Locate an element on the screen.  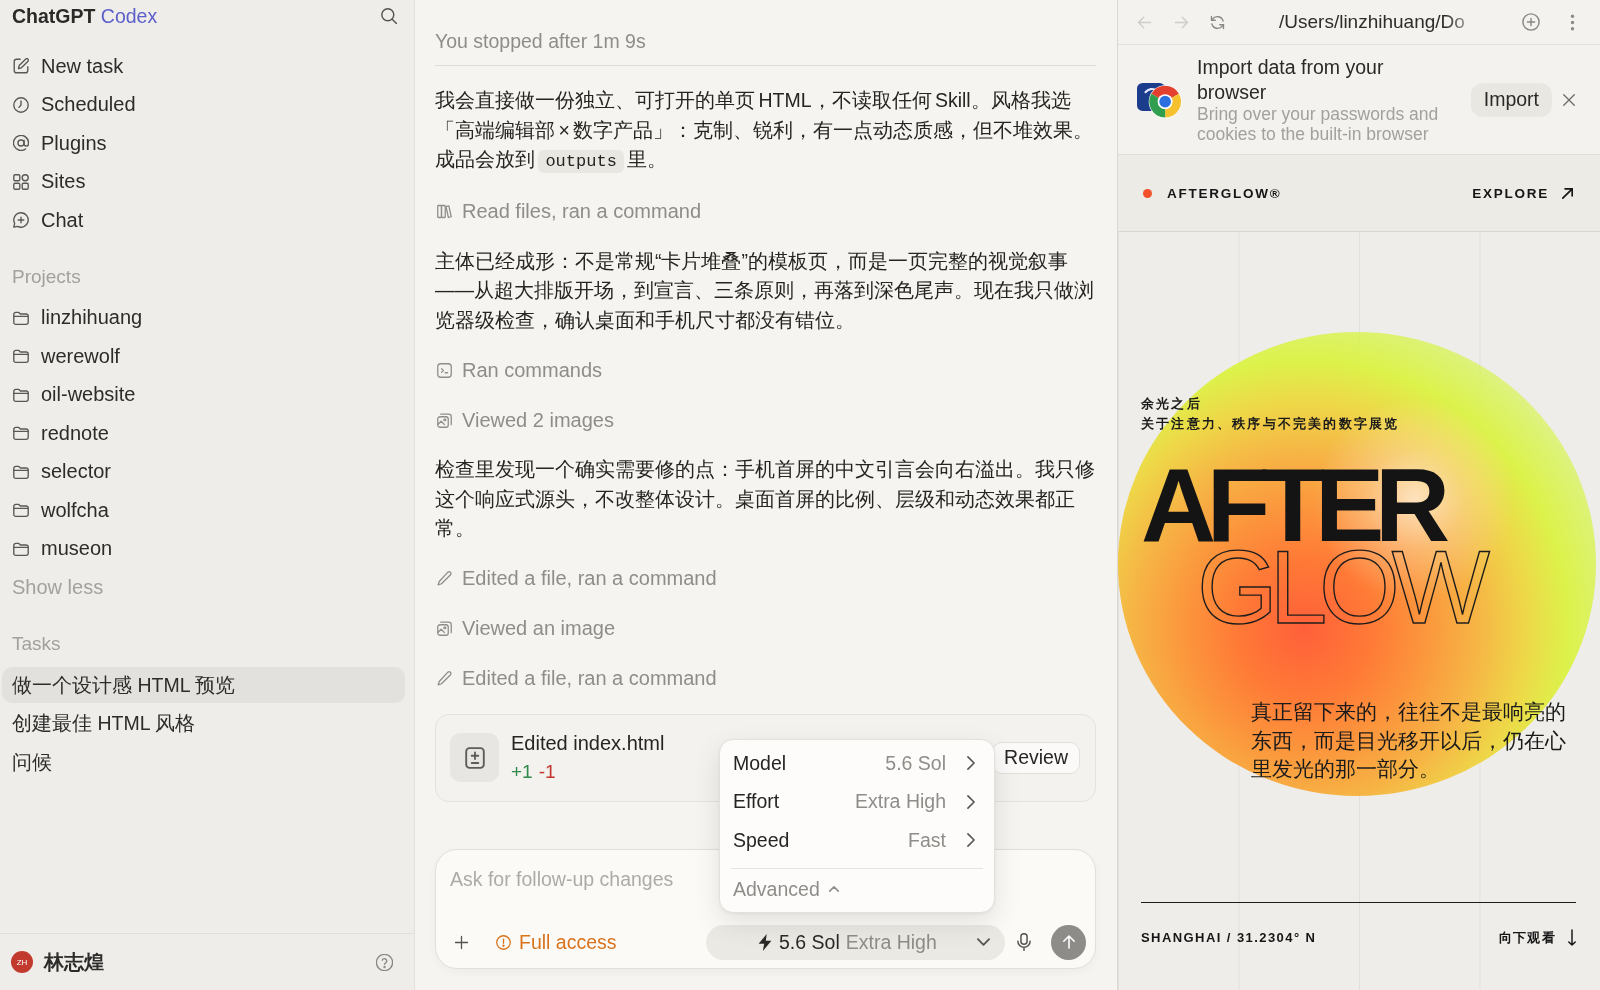
help-icon is located at coordinates (384, 962).